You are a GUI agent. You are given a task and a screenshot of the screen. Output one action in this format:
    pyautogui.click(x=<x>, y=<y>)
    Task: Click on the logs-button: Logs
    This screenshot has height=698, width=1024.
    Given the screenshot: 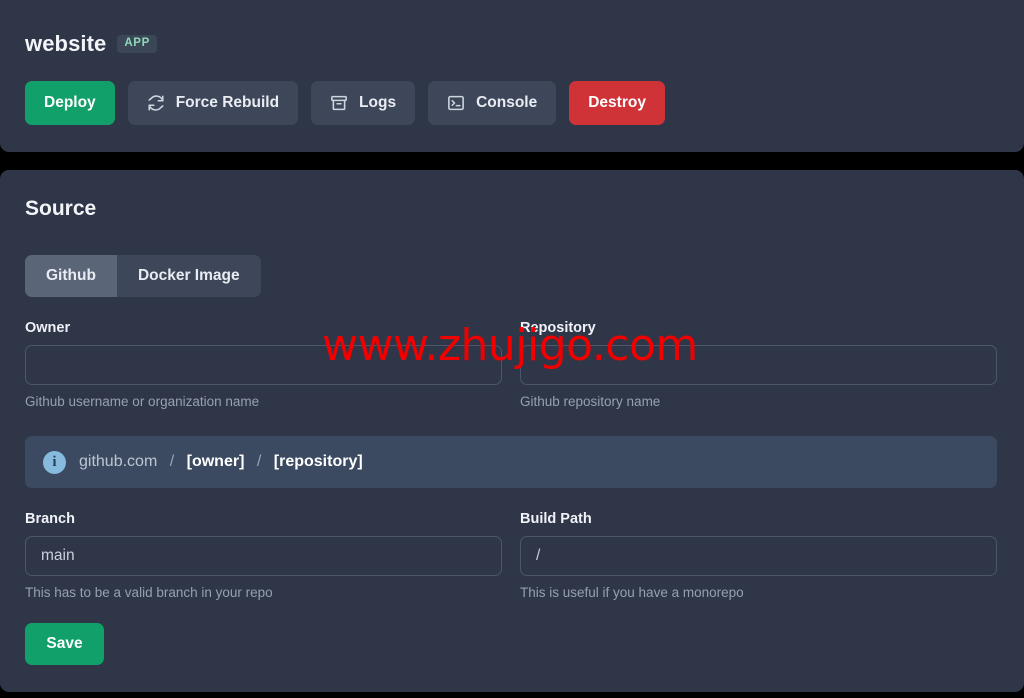 What is the action you would take?
    pyautogui.click(x=363, y=103)
    